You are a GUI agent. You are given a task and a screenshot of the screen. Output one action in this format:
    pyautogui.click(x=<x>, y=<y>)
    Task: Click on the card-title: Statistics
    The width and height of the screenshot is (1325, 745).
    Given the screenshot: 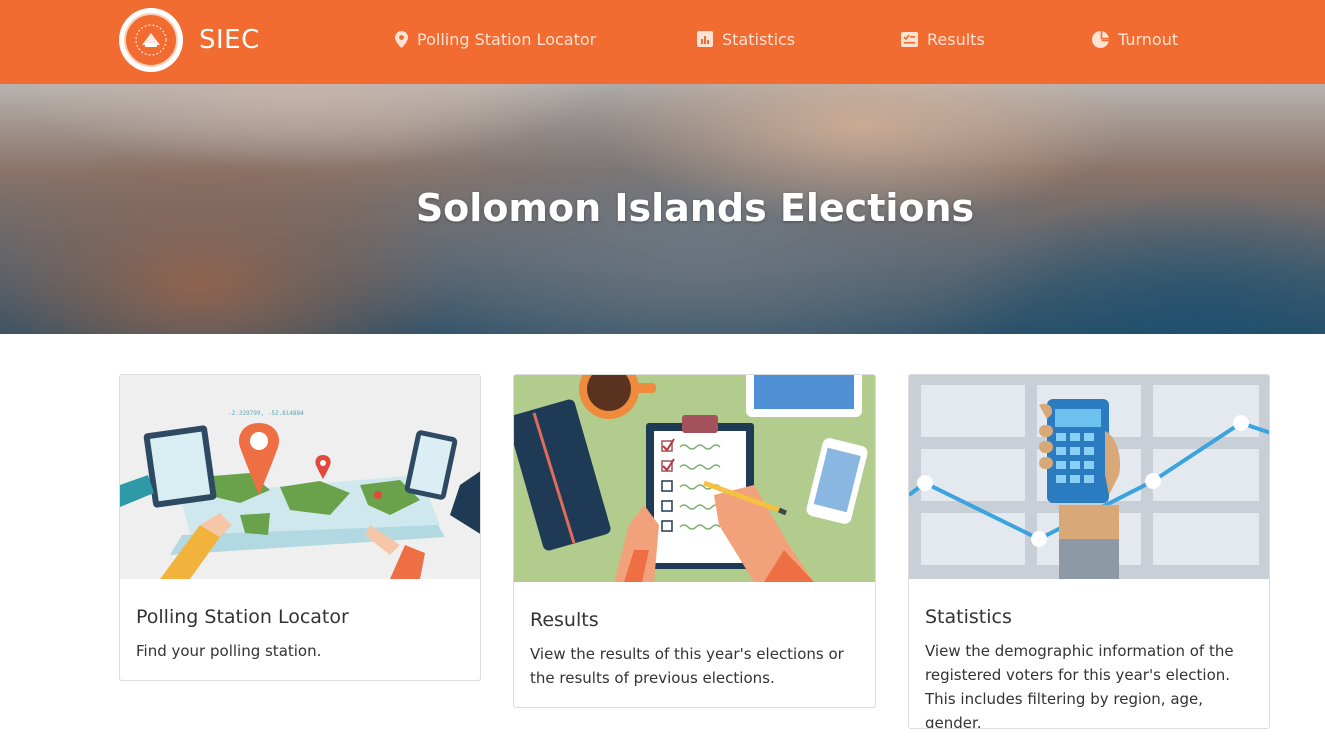 What is the action you would take?
    pyautogui.click(x=968, y=617)
    